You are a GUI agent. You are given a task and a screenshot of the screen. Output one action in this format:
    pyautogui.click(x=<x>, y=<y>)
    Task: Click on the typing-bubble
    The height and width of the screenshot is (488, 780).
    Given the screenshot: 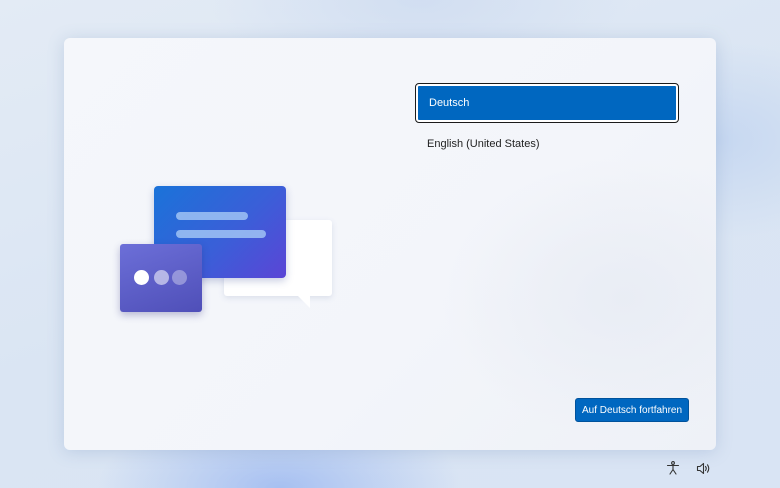 What is the action you would take?
    pyautogui.click(x=161, y=278)
    